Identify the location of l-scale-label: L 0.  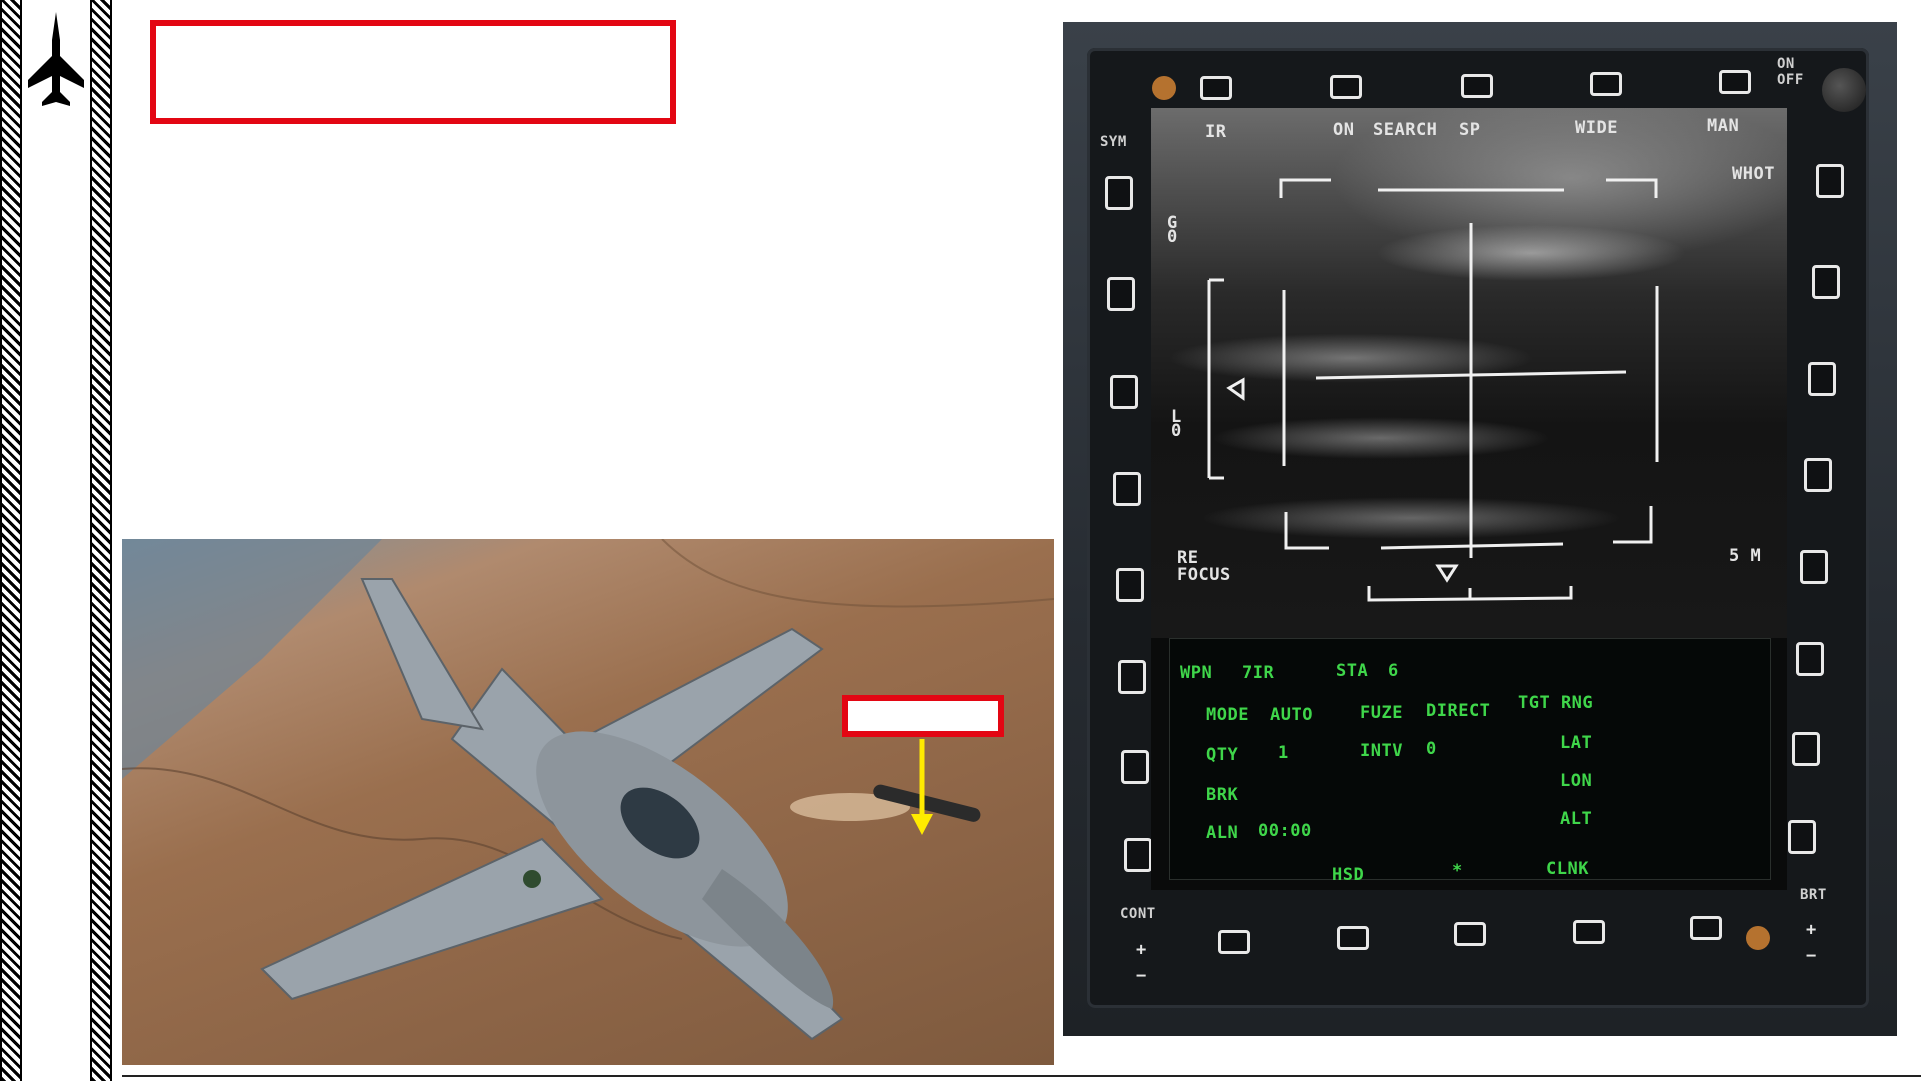
(1176, 424).